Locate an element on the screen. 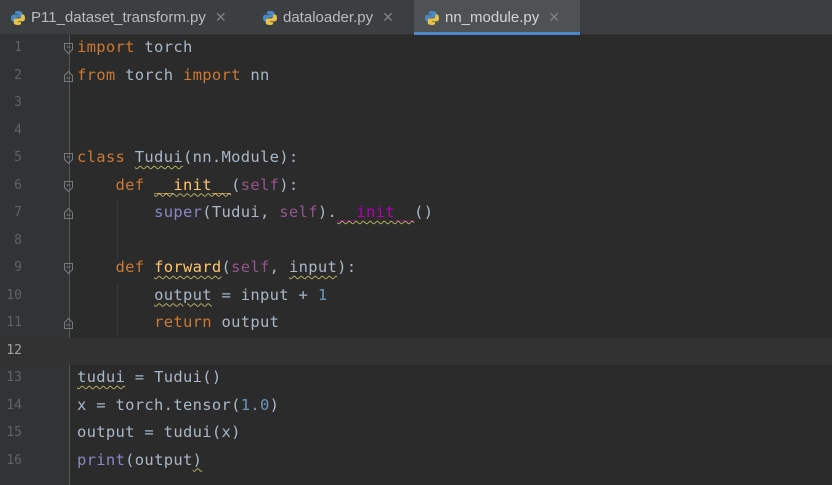 The width and height of the screenshot is (832, 485). code-token: ). is located at coordinates (327, 212).